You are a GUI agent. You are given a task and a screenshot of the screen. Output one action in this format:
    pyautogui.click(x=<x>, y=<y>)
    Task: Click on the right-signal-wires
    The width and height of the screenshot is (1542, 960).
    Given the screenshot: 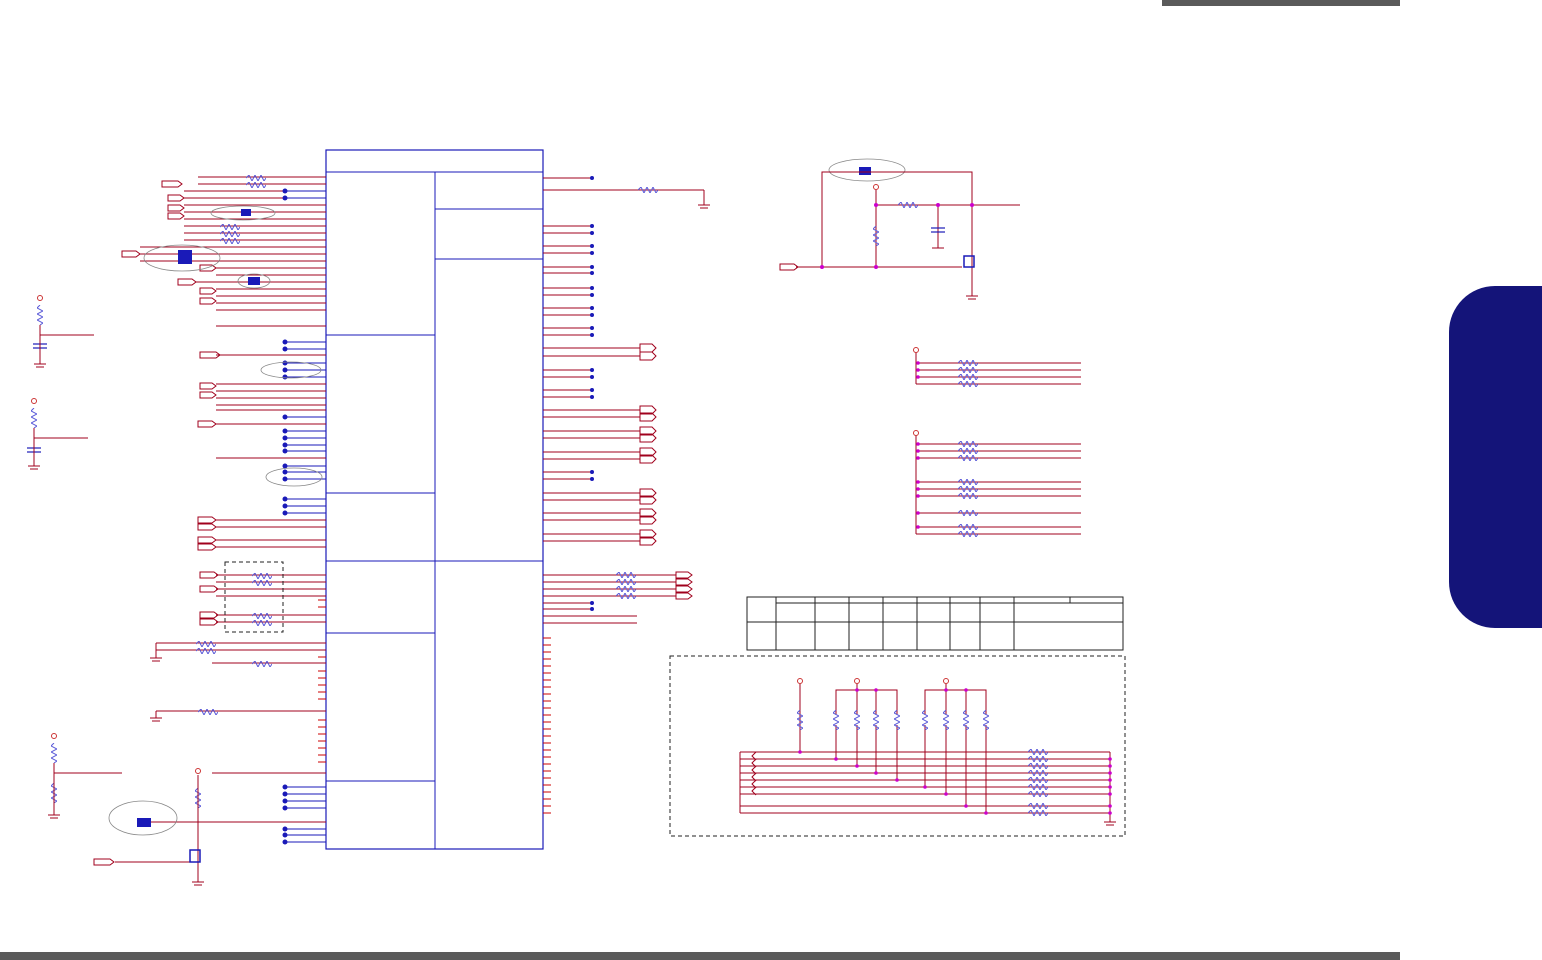 What is the action you would take?
    pyautogui.click(x=623, y=400)
    